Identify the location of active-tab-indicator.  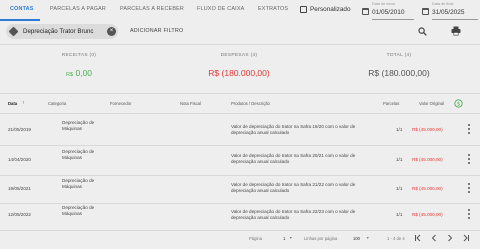
(20, 20).